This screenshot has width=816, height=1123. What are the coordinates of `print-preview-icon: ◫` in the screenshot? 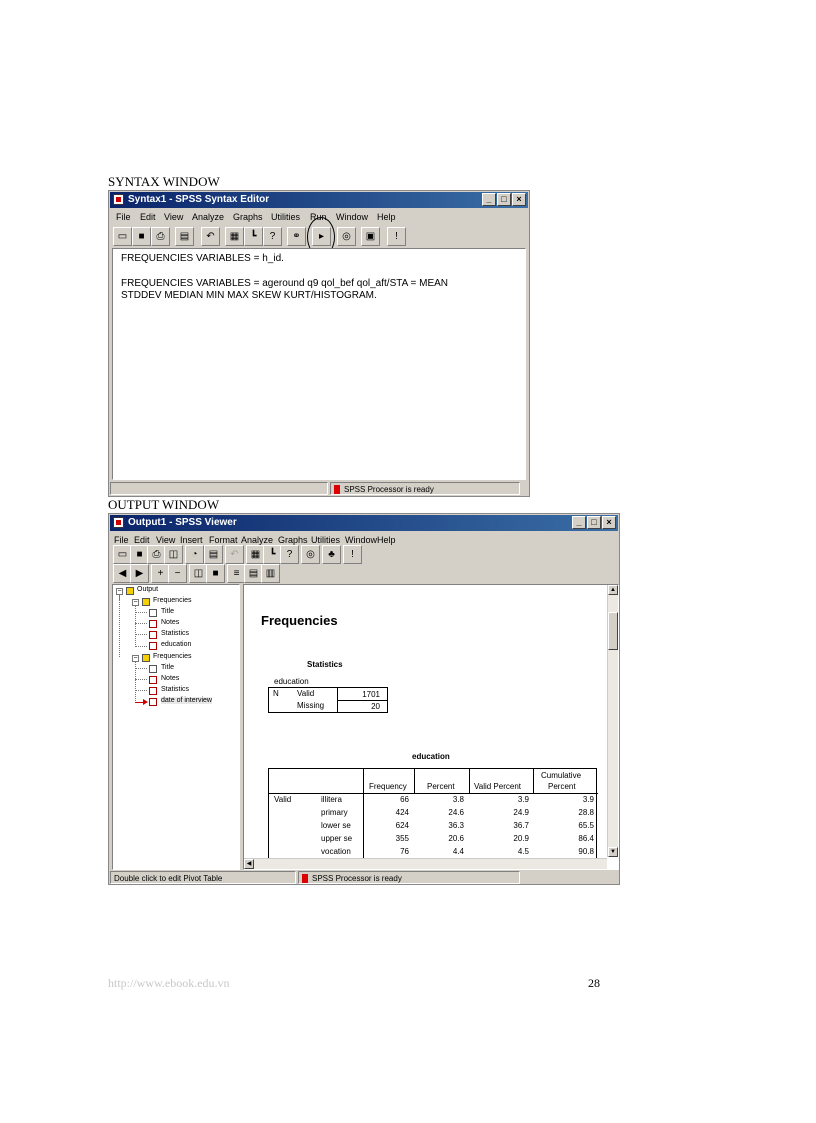 It's located at (173, 554).